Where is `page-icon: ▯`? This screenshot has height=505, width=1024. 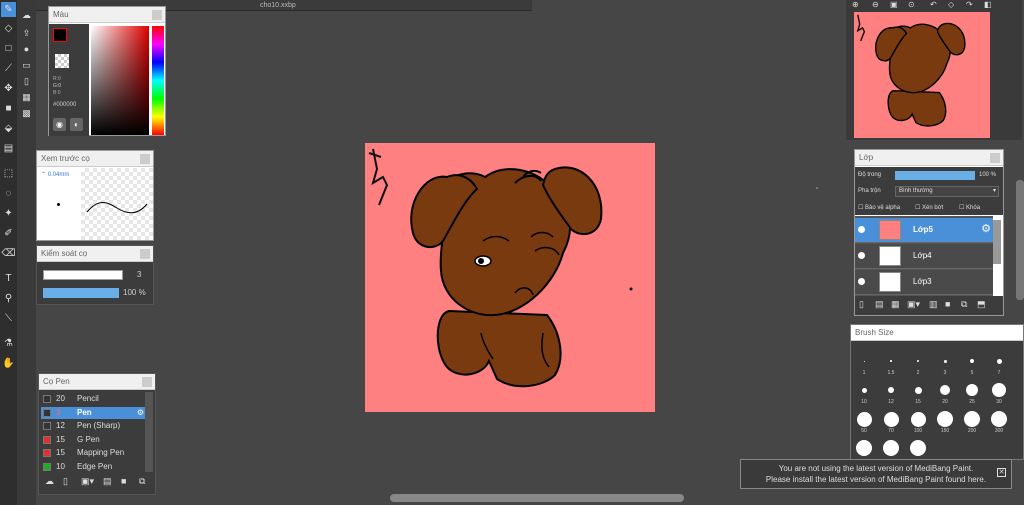 page-icon: ▯ is located at coordinates (26, 81).